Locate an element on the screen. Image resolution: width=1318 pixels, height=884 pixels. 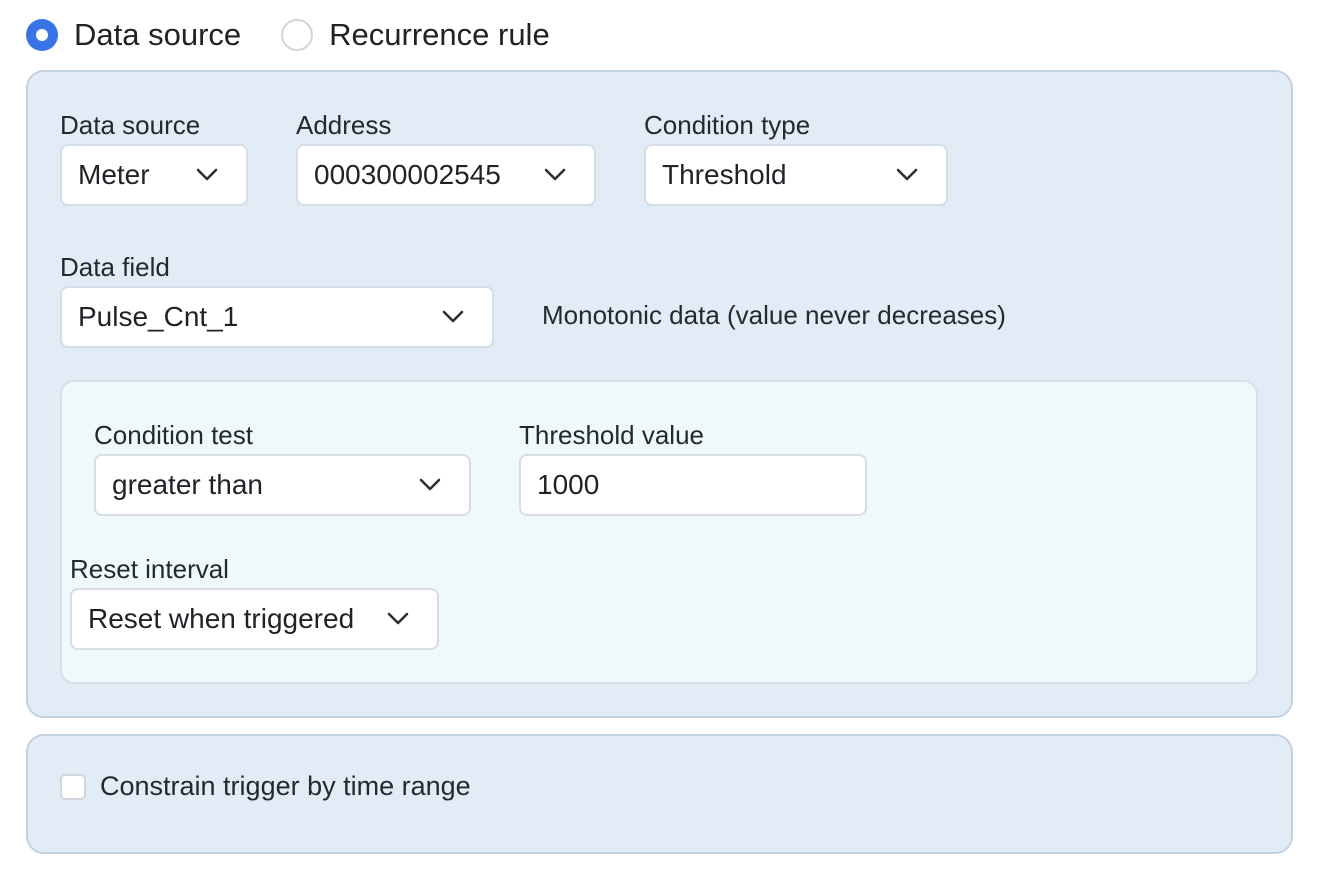
reset-interval-select: Reset when triggered is located at coordinates (254, 619).